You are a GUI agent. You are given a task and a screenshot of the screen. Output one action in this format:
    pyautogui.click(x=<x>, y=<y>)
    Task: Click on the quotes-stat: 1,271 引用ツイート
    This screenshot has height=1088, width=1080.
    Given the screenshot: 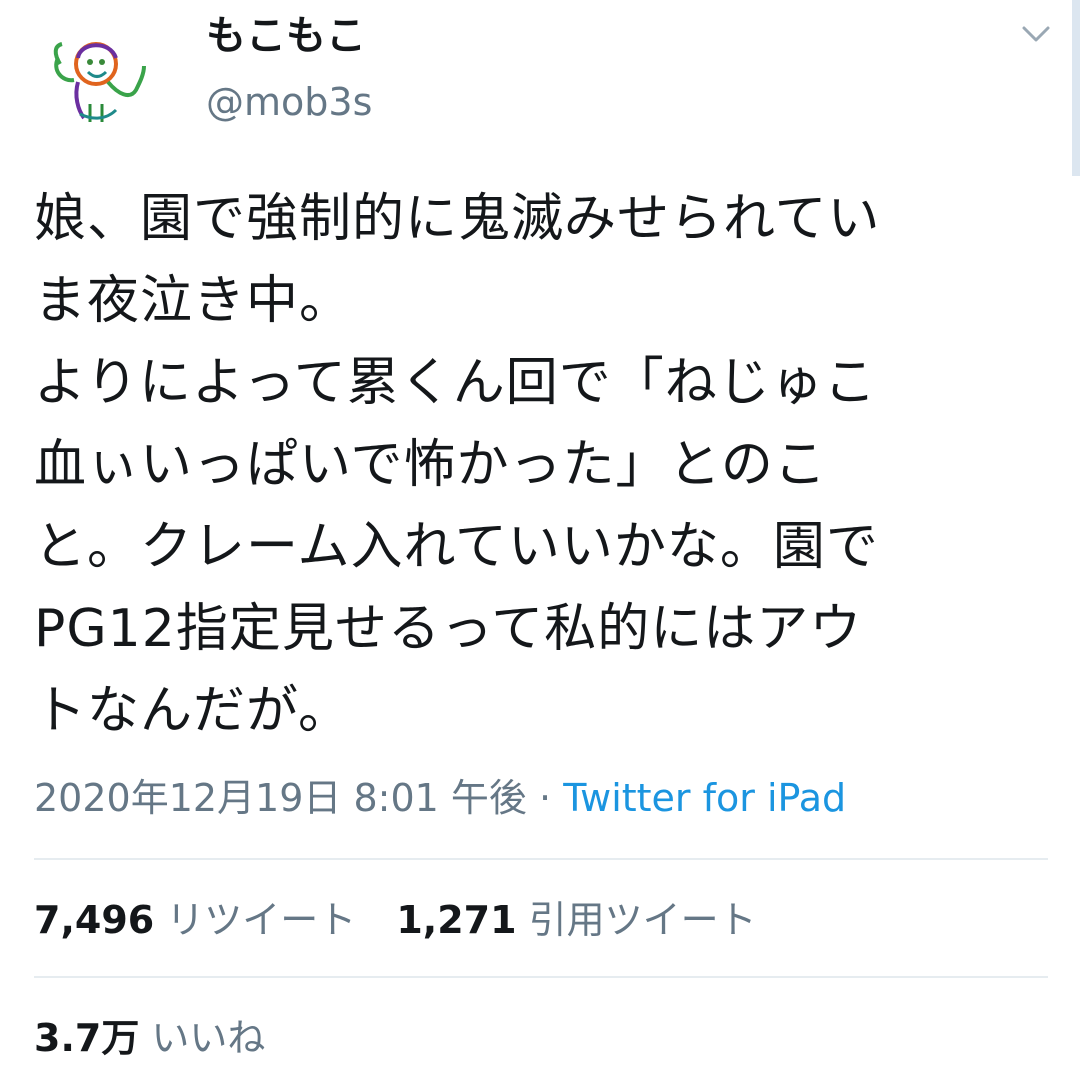 What is the action you would take?
    pyautogui.click(x=576, y=920)
    